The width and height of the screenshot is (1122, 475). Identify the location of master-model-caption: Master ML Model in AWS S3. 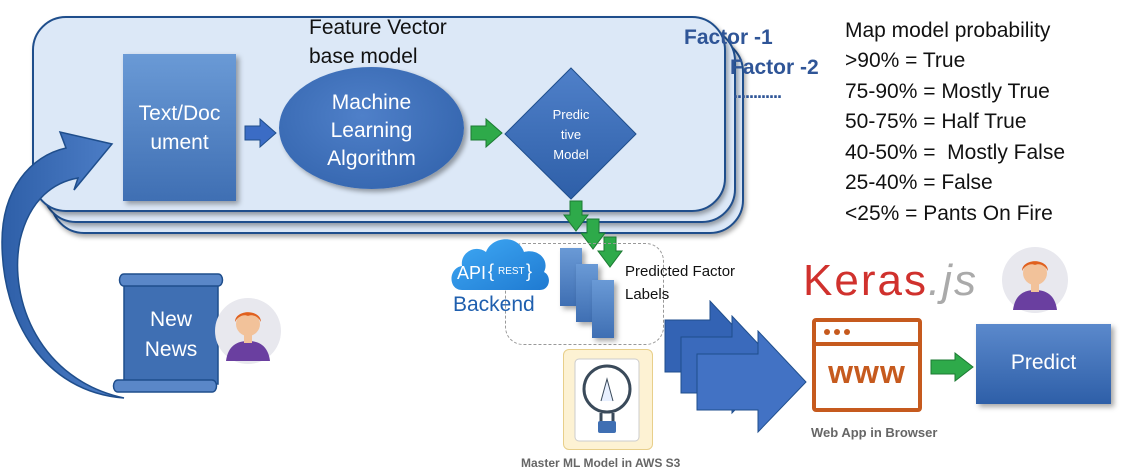
(601, 463).